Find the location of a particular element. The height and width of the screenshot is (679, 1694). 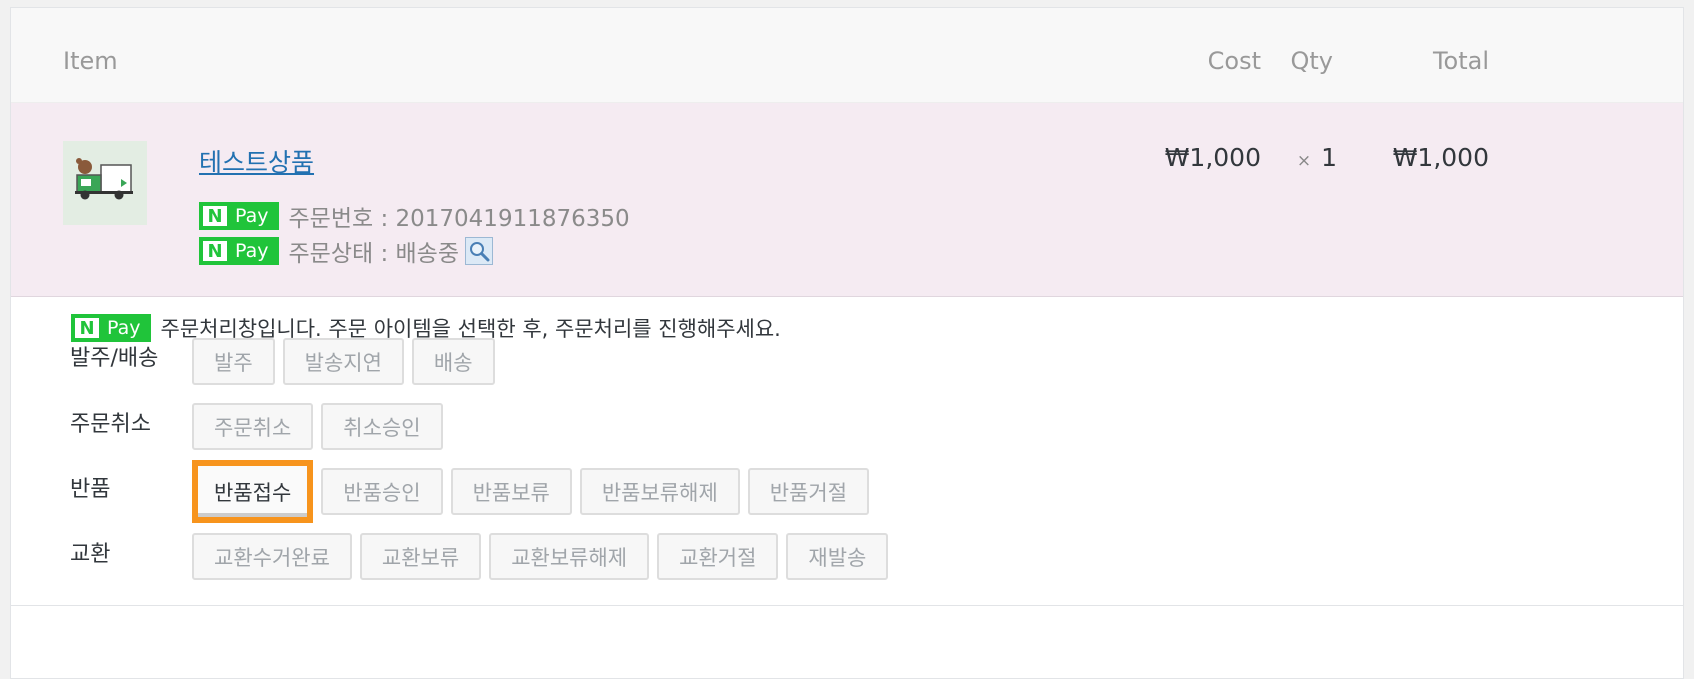

header-item: Item is located at coordinates (90, 61).